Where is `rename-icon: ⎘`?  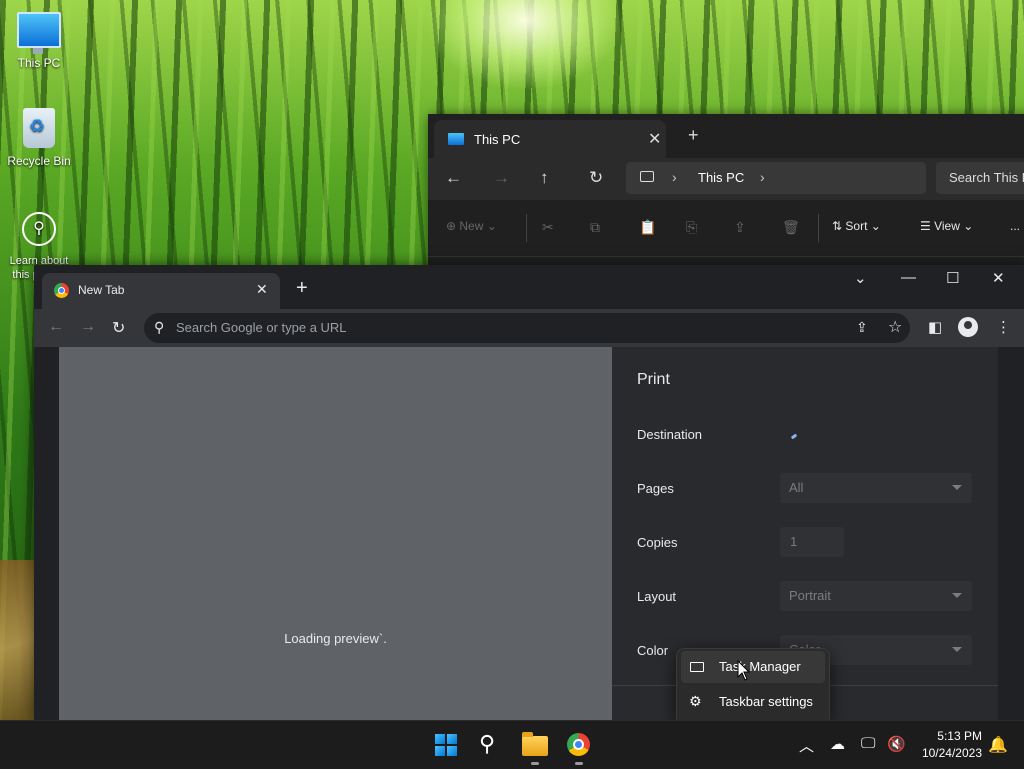 rename-icon: ⎘ is located at coordinates (691, 227).